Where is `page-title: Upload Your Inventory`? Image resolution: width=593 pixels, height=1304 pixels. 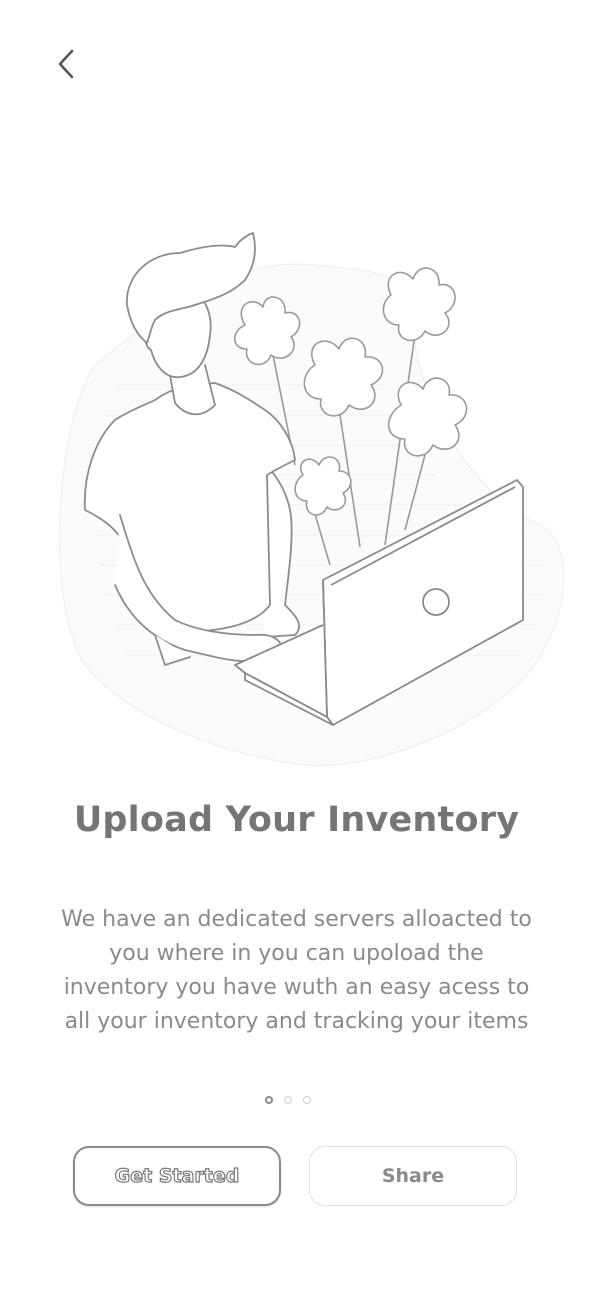 page-title: Upload Your Inventory is located at coordinates (296, 820).